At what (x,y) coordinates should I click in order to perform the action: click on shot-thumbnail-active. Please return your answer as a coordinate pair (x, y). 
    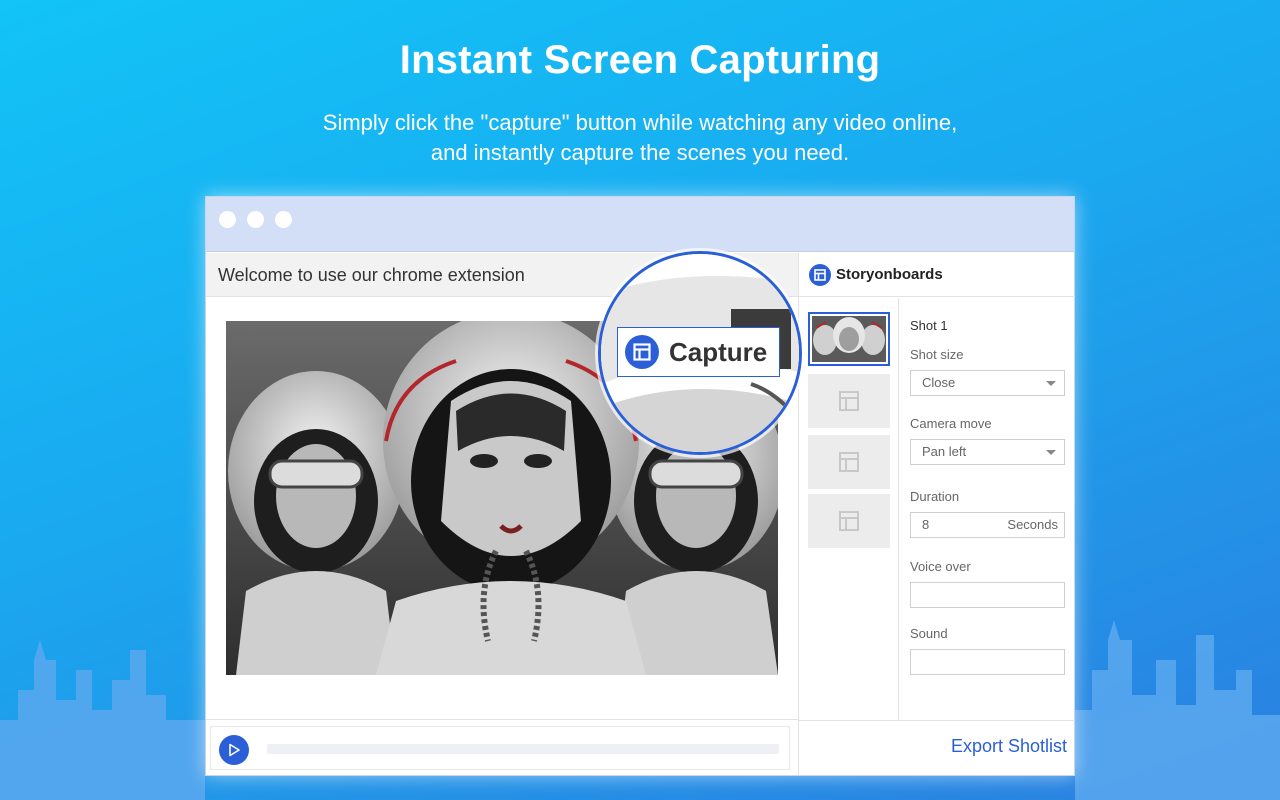
    Looking at the image, I should click on (849, 339).